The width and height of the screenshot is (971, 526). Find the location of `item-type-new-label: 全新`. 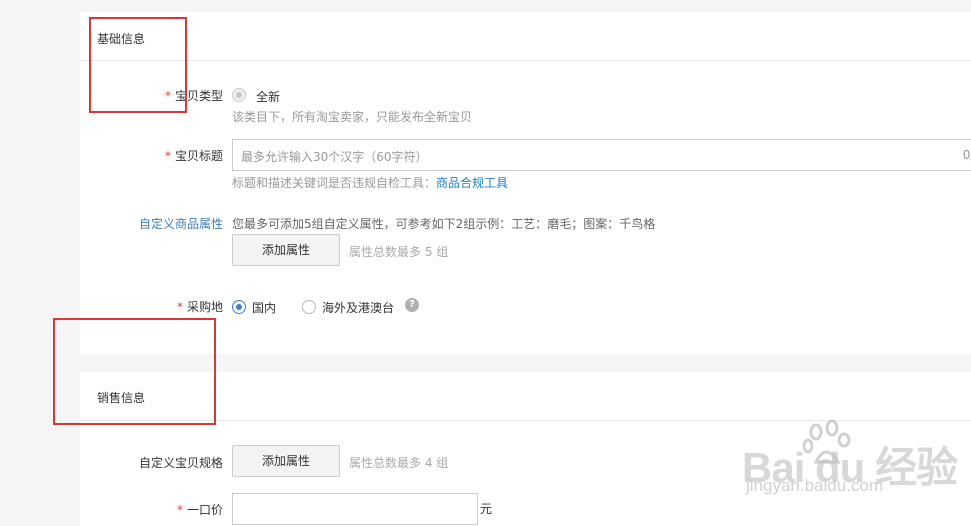

item-type-new-label: 全新 is located at coordinates (268, 97).